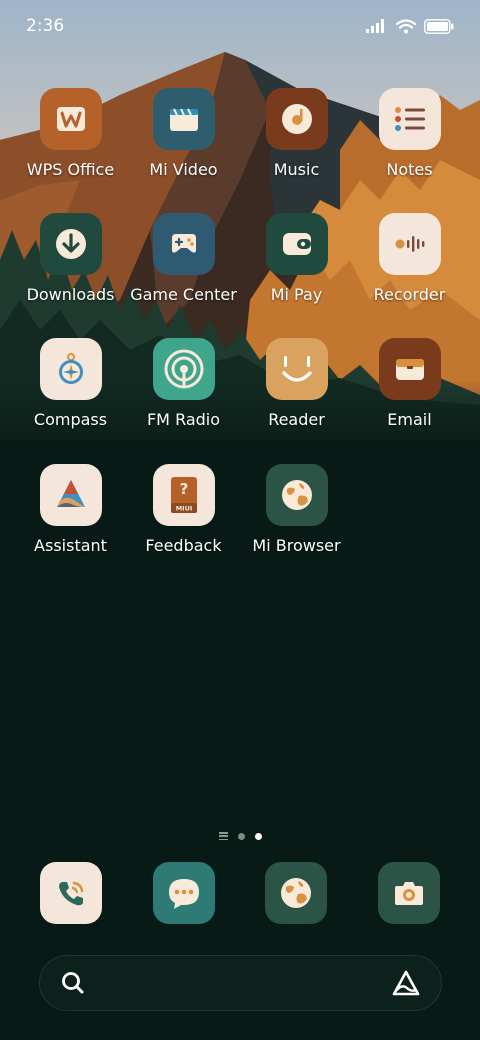 The height and width of the screenshot is (1040, 480). Describe the element at coordinates (409, 244) in the screenshot. I see `recorder-icon` at that location.